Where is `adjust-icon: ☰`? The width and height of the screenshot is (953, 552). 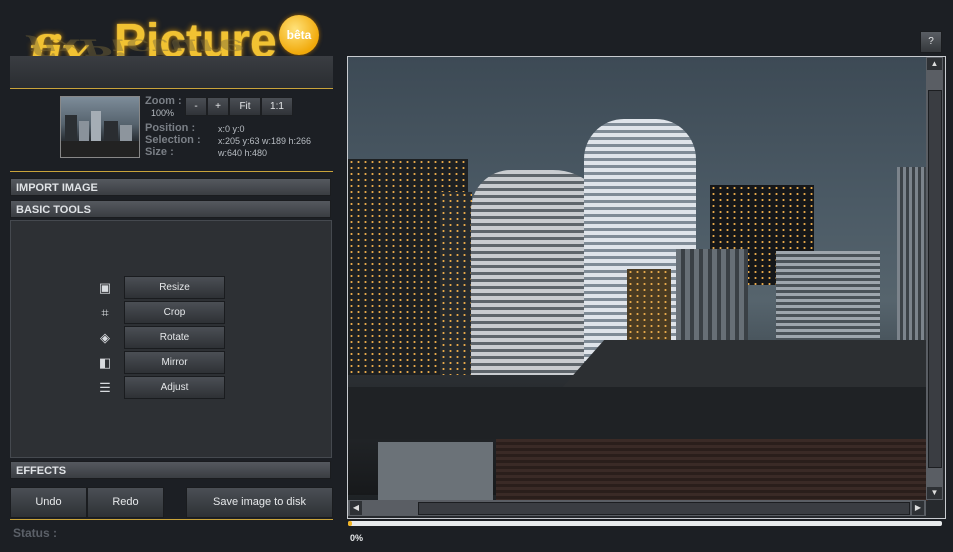 adjust-icon: ☰ is located at coordinates (105, 387).